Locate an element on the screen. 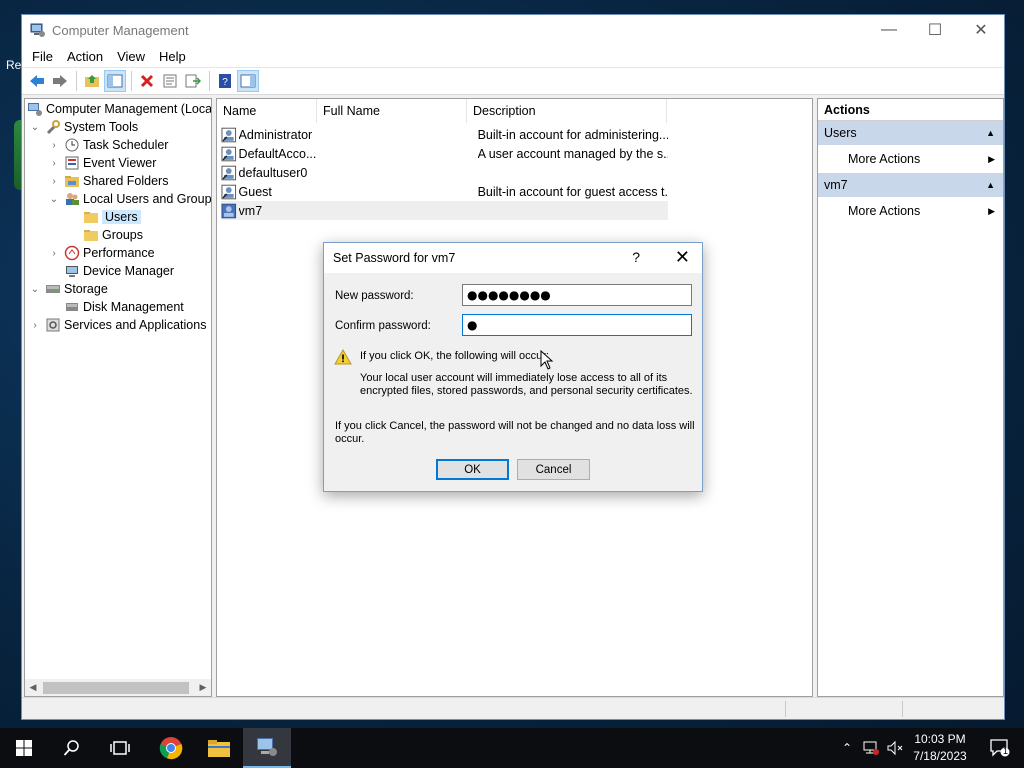 This screenshot has width=1024, height=768. performance-icon is located at coordinates (72, 253).